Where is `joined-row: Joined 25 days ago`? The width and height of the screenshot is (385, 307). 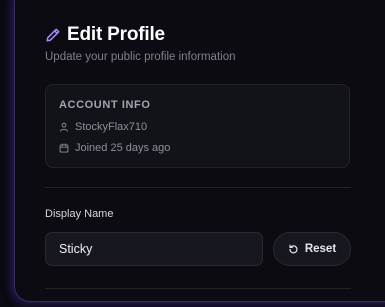
joined-row: Joined 25 days ago is located at coordinates (114, 148).